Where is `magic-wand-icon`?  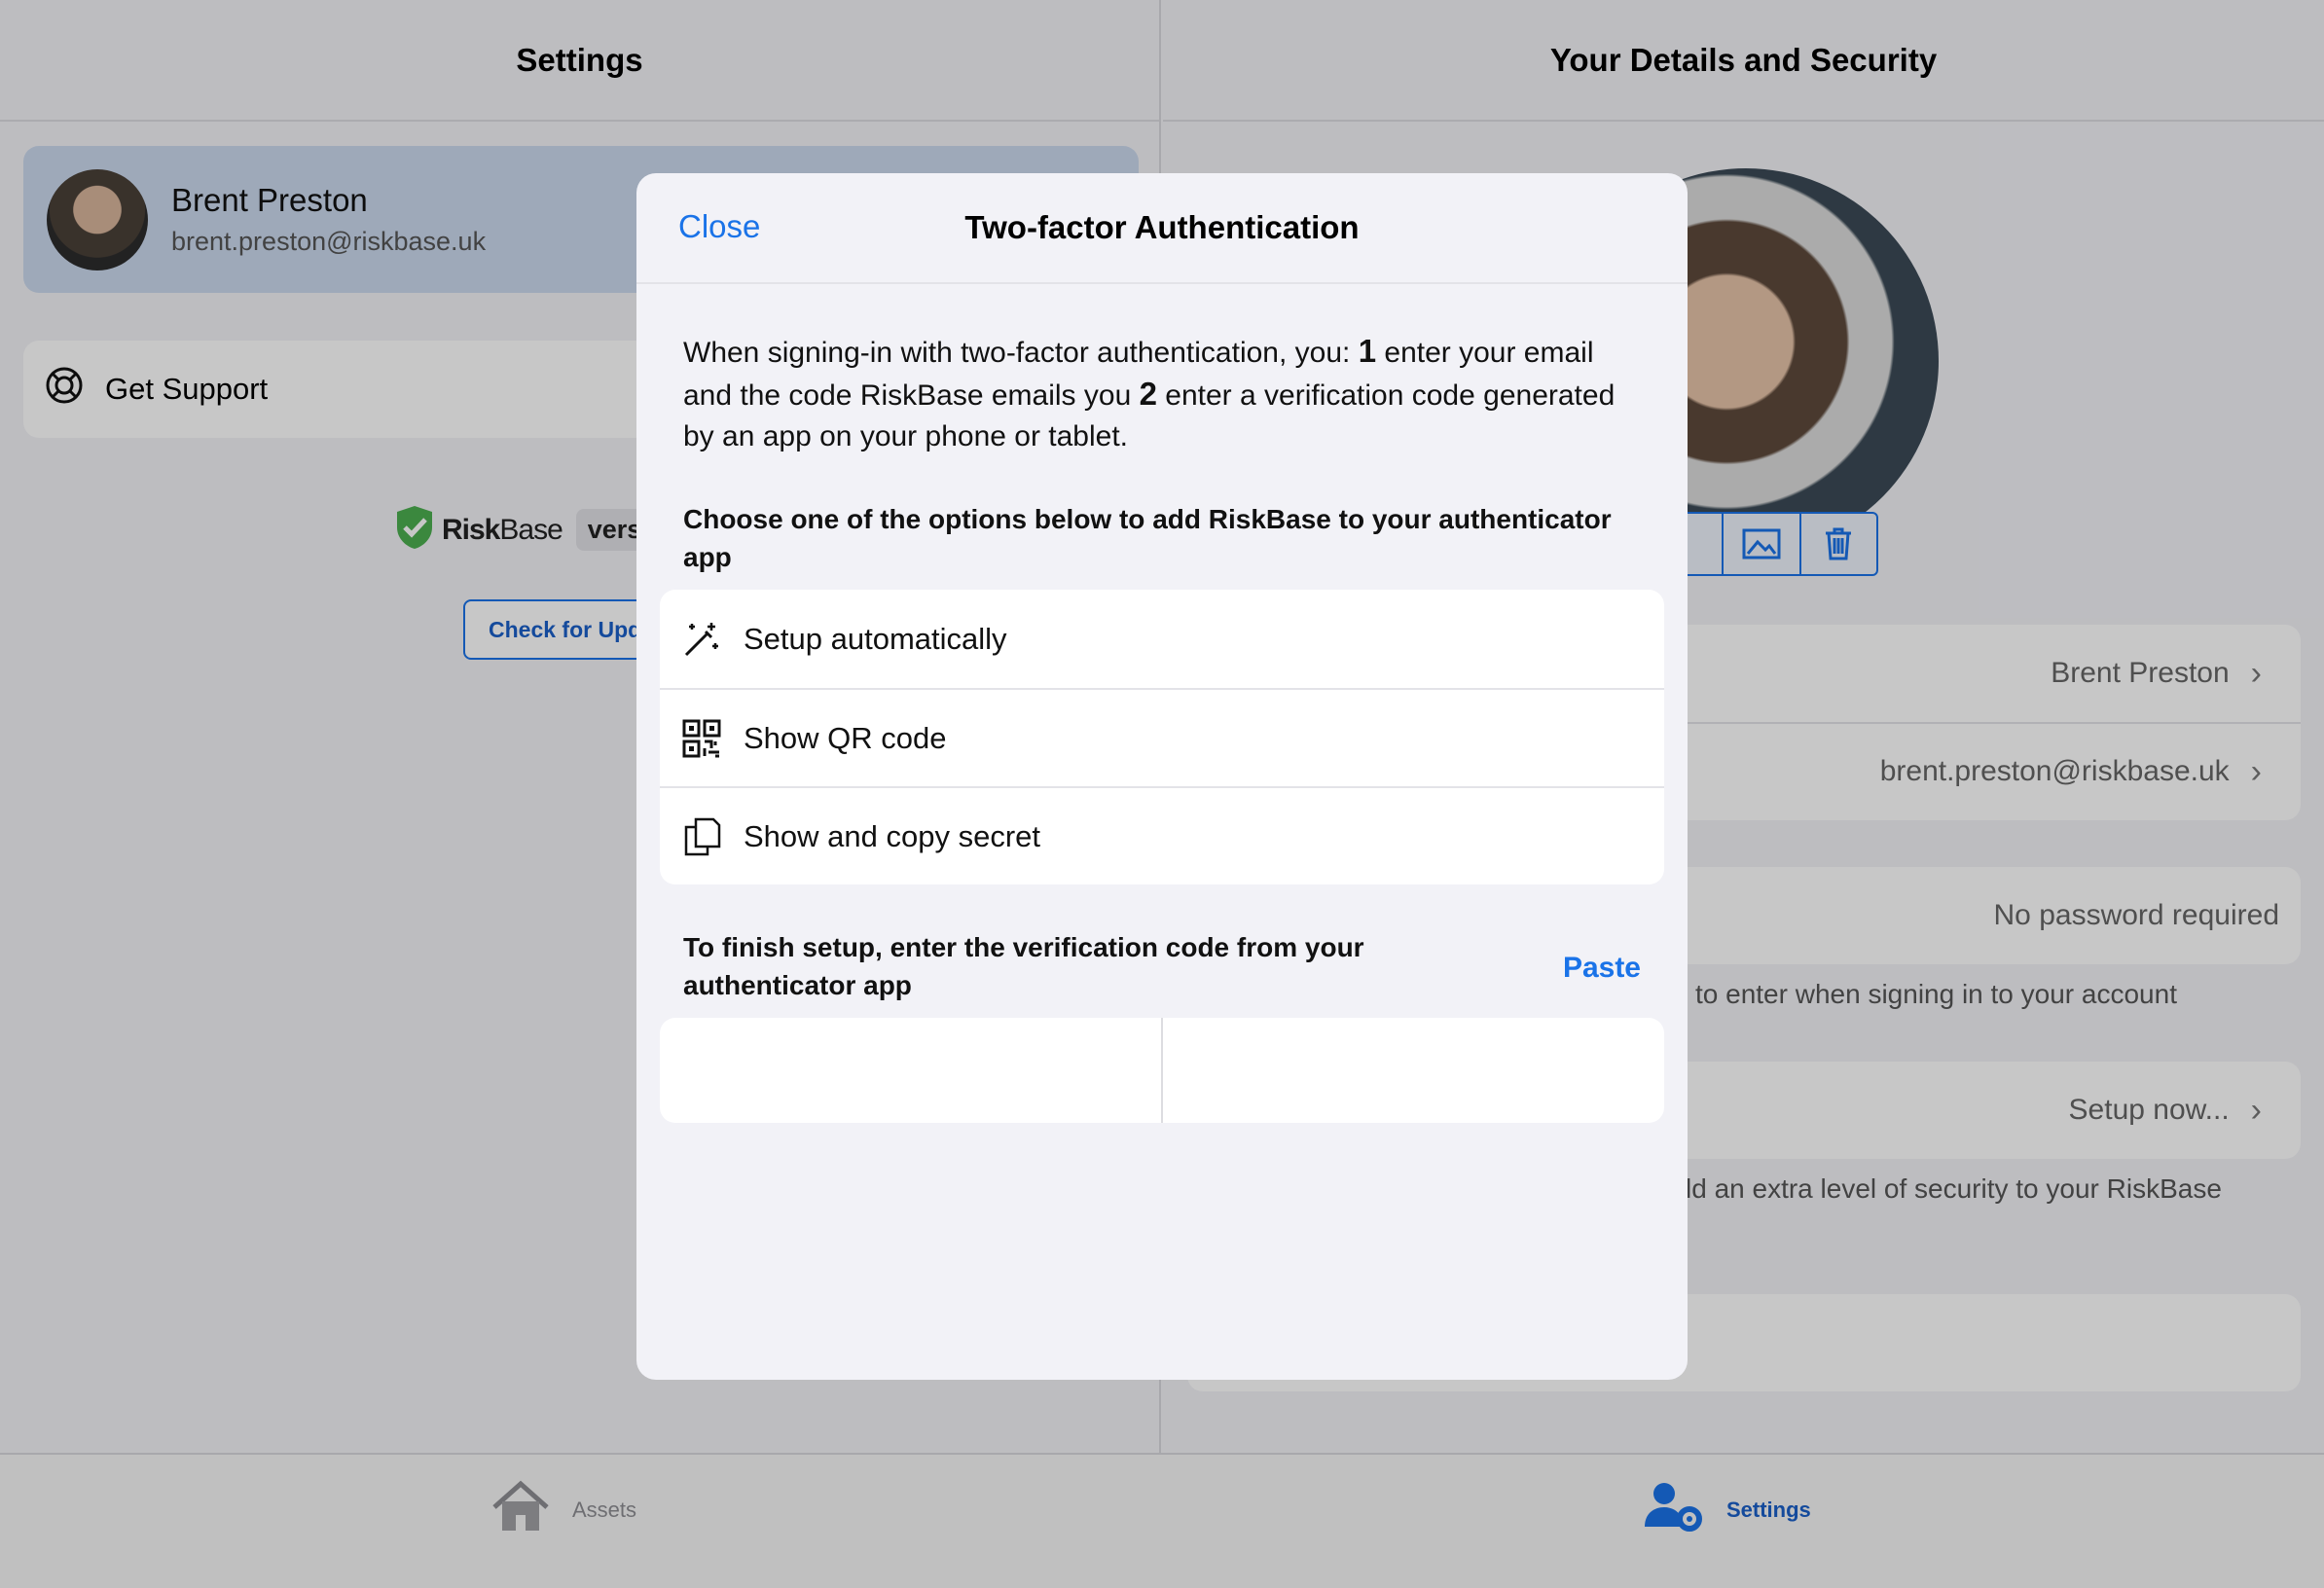 magic-wand-icon is located at coordinates (701, 639).